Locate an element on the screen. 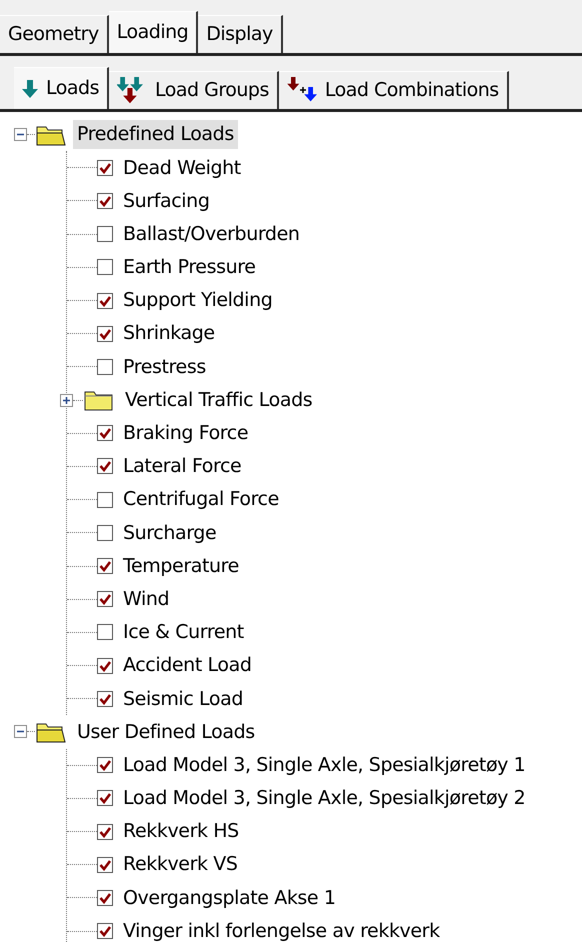 Image resolution: width=582 pixels, height=942 pixels. tree-item: Wind is located at coordinates (146, 599).